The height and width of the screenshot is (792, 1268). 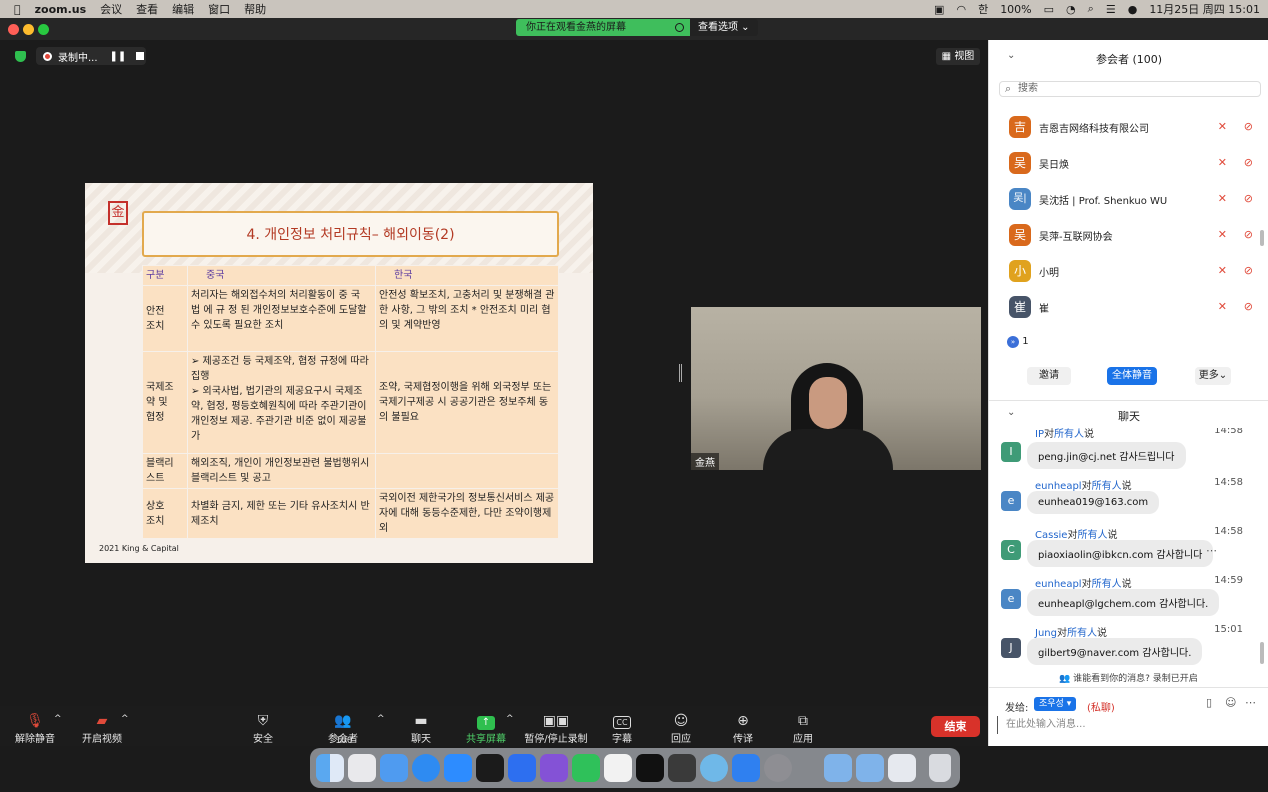 What do you see at coordinates (622, 728) in the screenshot?
I see `captions-button: CC 字幕` at bounding box center [622, 728].